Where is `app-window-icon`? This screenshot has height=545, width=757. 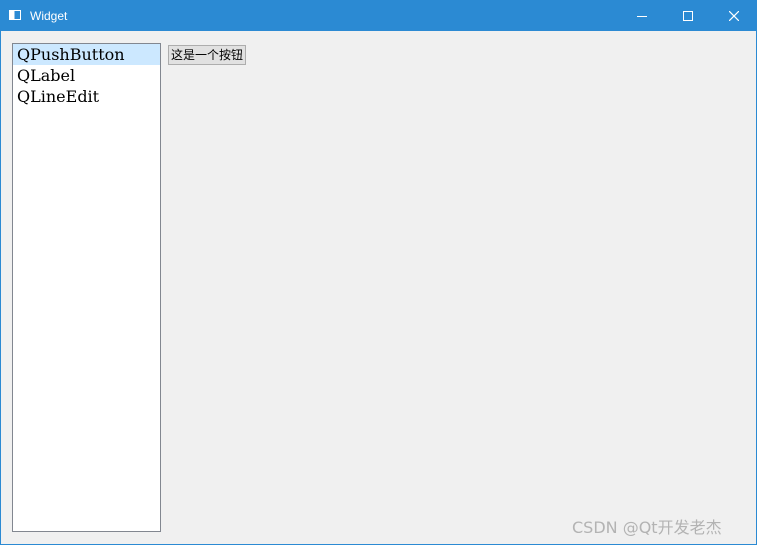
app-window-icon is located at coordinates (15, 15).